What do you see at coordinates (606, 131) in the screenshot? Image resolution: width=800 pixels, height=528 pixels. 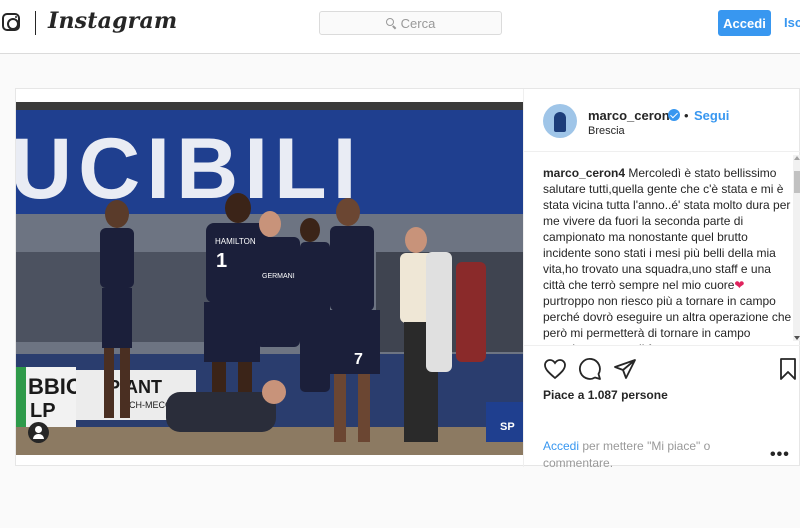 I see `post-location: Brescia` at bounding box center [606, 131].